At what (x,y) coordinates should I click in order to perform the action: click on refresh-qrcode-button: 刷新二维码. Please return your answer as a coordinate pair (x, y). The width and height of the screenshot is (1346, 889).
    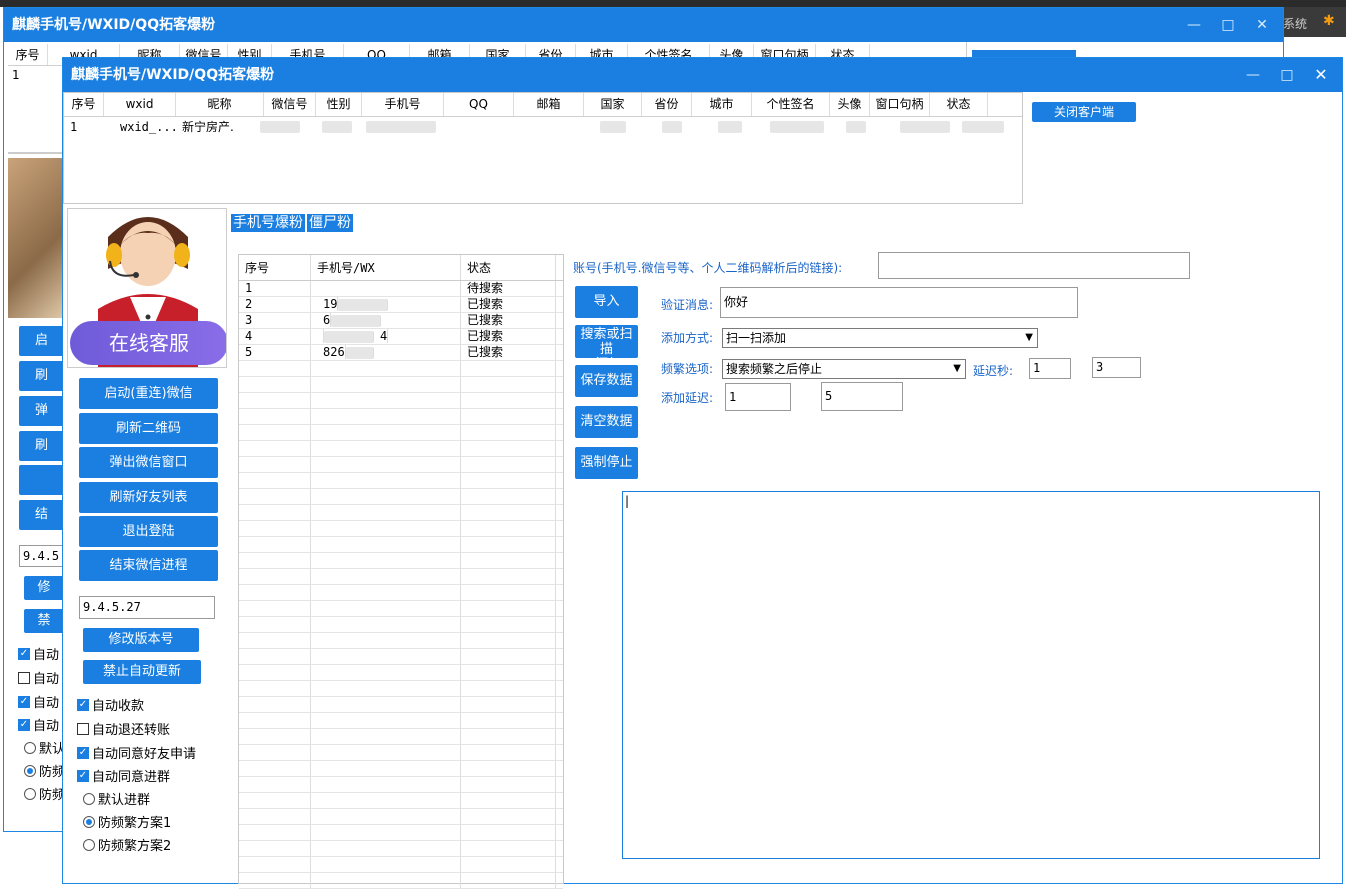
    Looking at the image, I should click on (148, 428).